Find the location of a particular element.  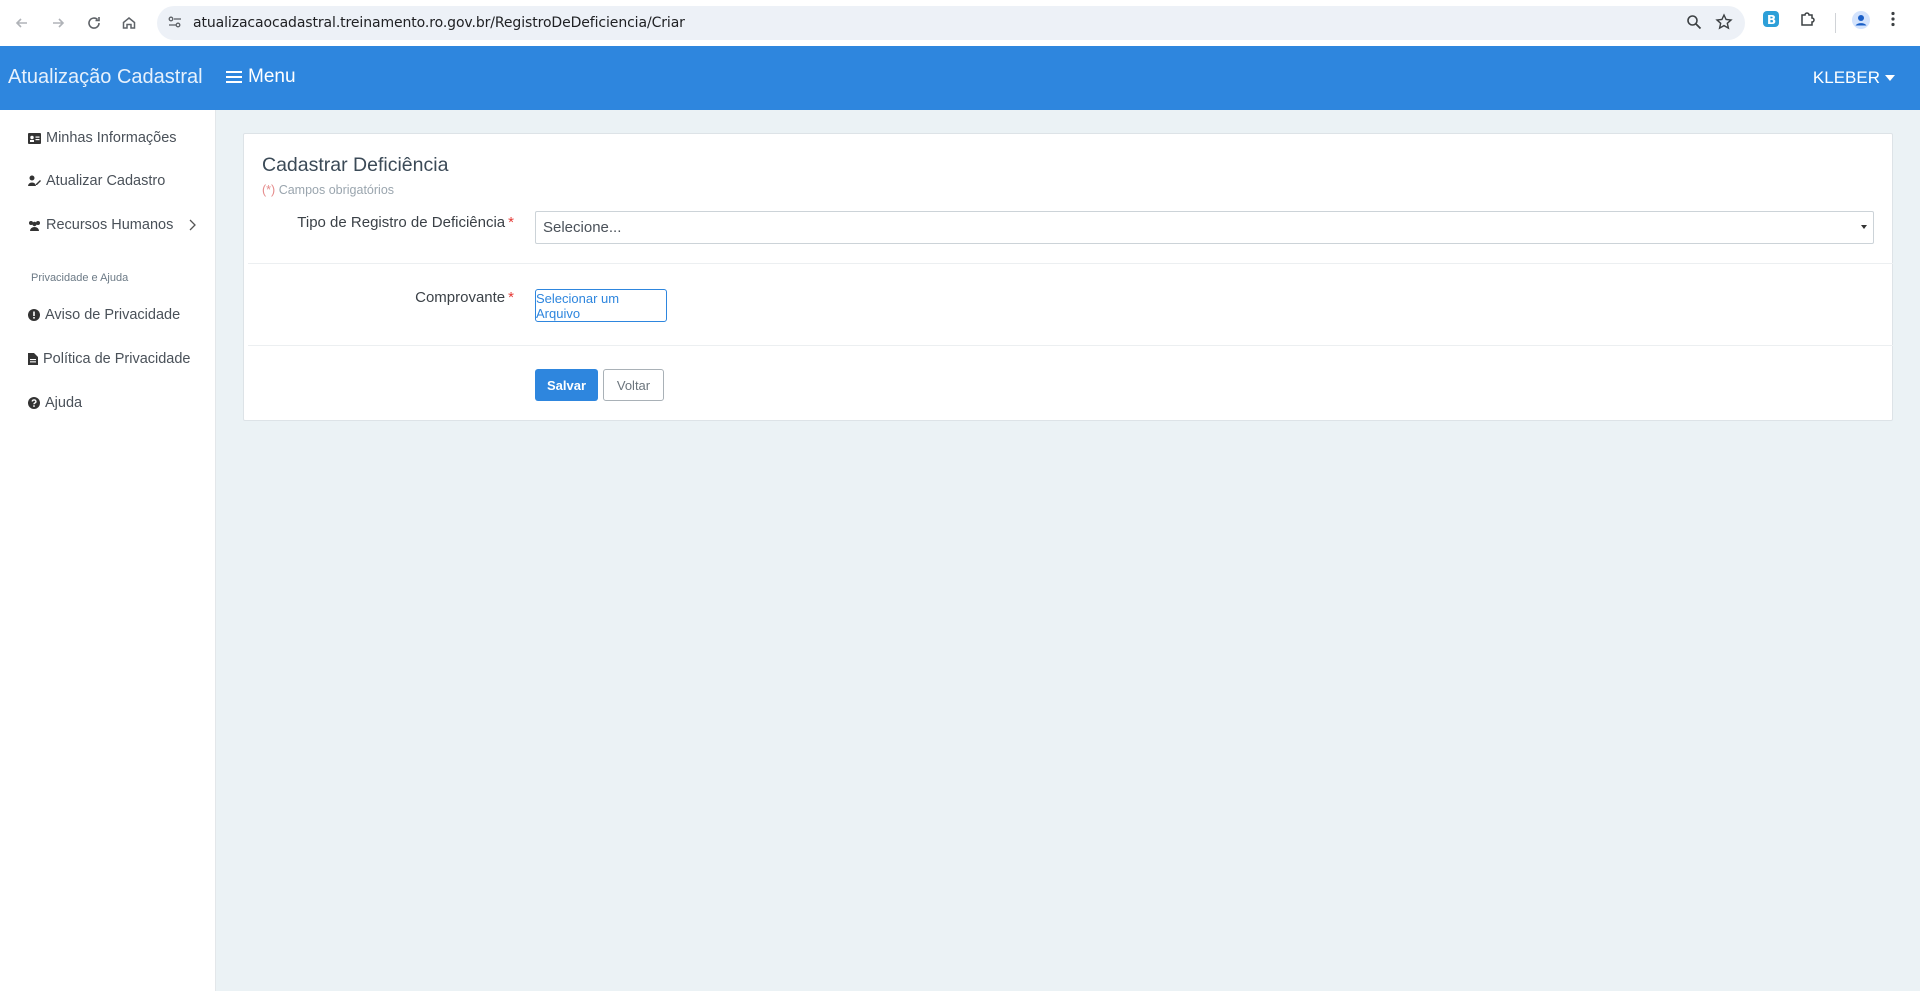

required-note-text: Campos obrigatórios is located at coordinates (336, 190).